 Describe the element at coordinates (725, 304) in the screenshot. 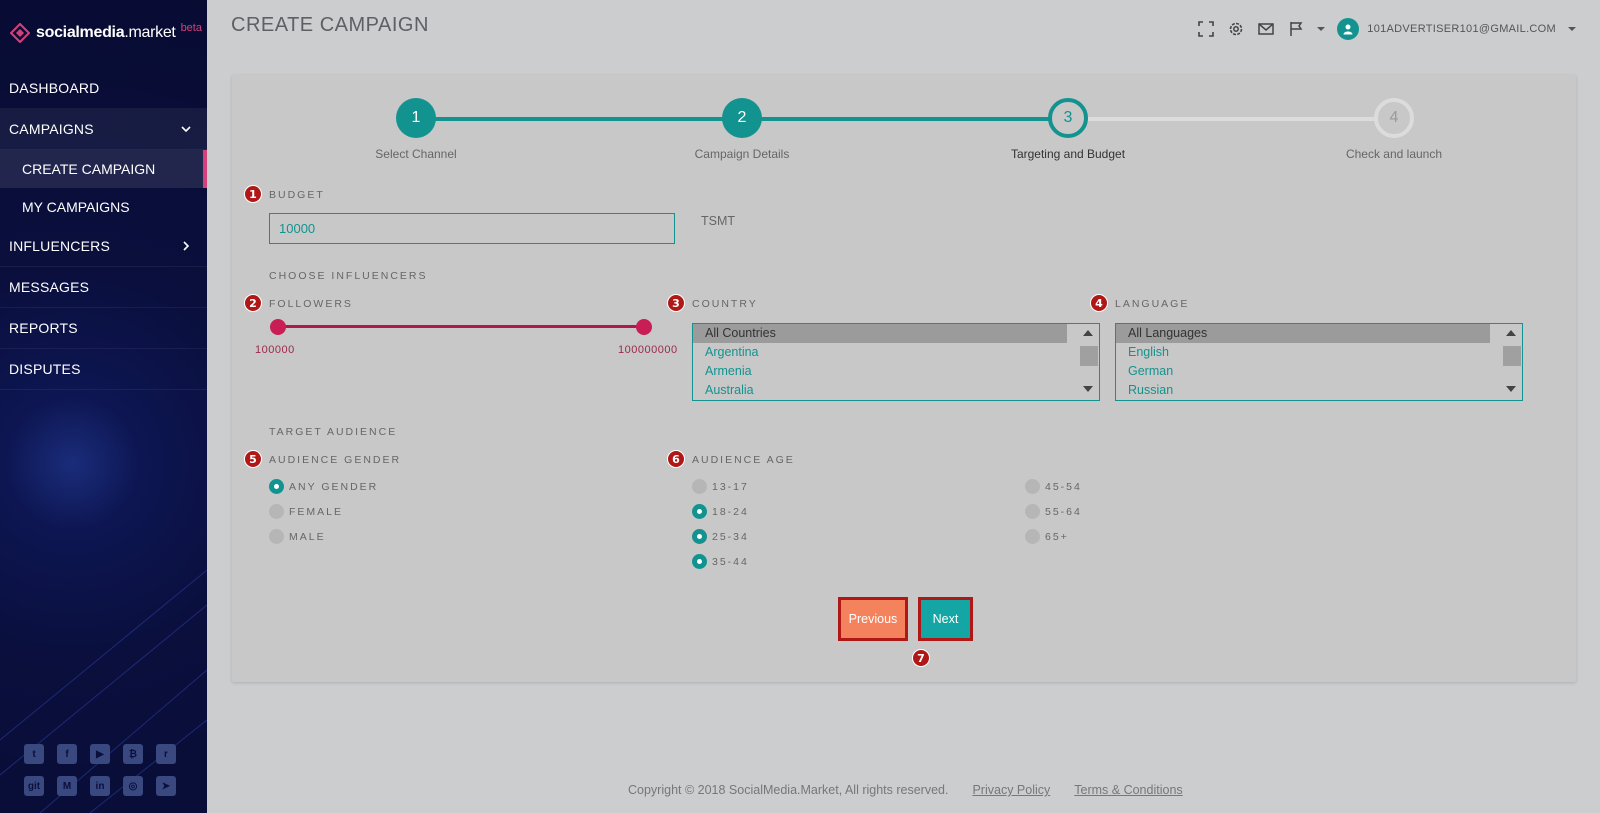

I see `country-label: COUNTRY` at that location.